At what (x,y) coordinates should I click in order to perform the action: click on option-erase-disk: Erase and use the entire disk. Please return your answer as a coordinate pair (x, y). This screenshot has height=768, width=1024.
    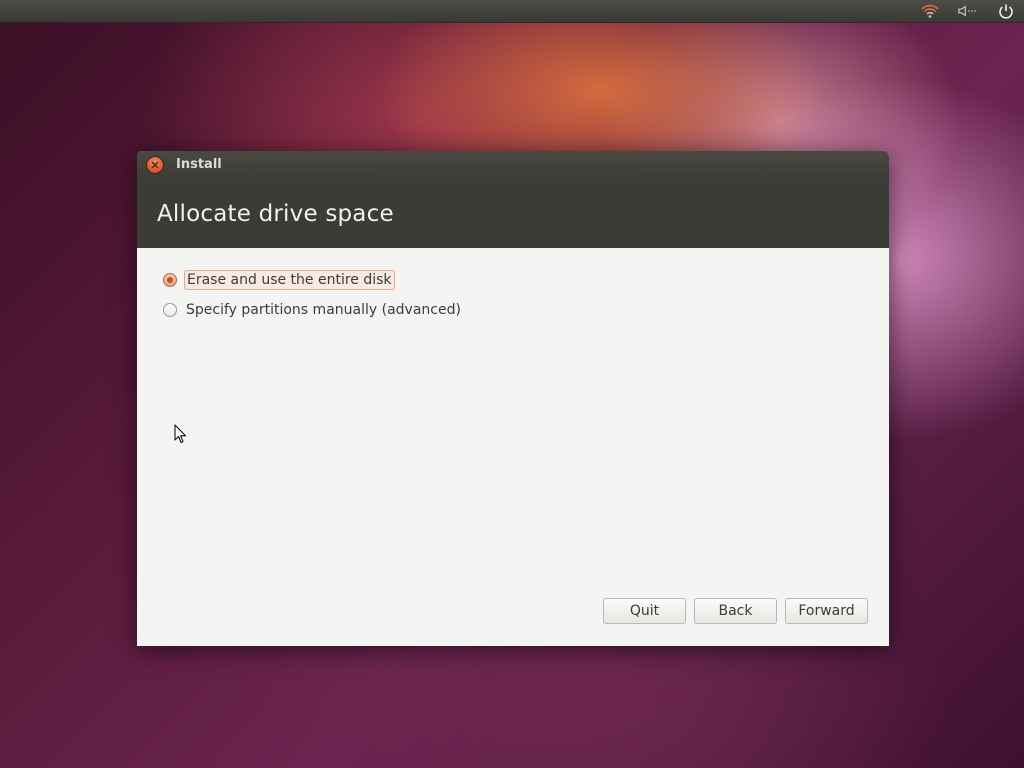
    Looking at the image, I should click on (279, 280).